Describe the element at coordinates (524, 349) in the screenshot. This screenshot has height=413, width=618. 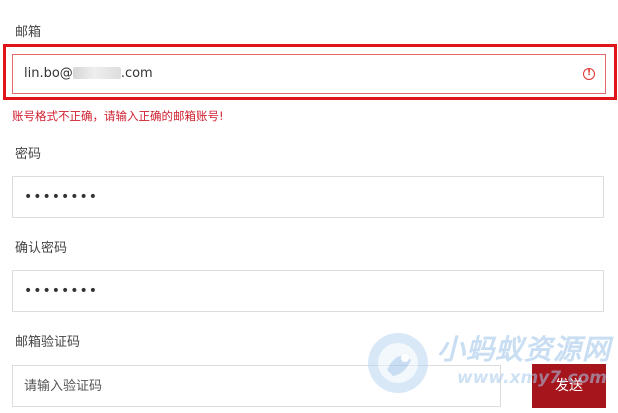
I see `watermark-text: 小蚂蚁资源网` at that location.